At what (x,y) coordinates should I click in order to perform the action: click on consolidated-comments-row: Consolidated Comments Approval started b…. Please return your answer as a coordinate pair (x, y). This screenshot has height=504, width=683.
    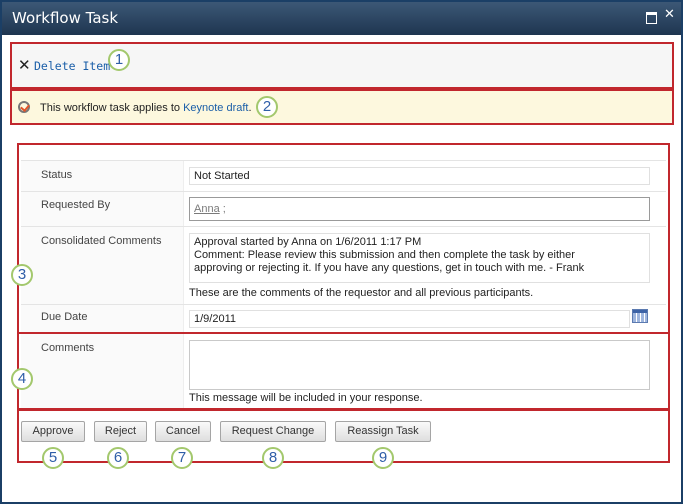
    Looking at the image, I should click on (343, 265).